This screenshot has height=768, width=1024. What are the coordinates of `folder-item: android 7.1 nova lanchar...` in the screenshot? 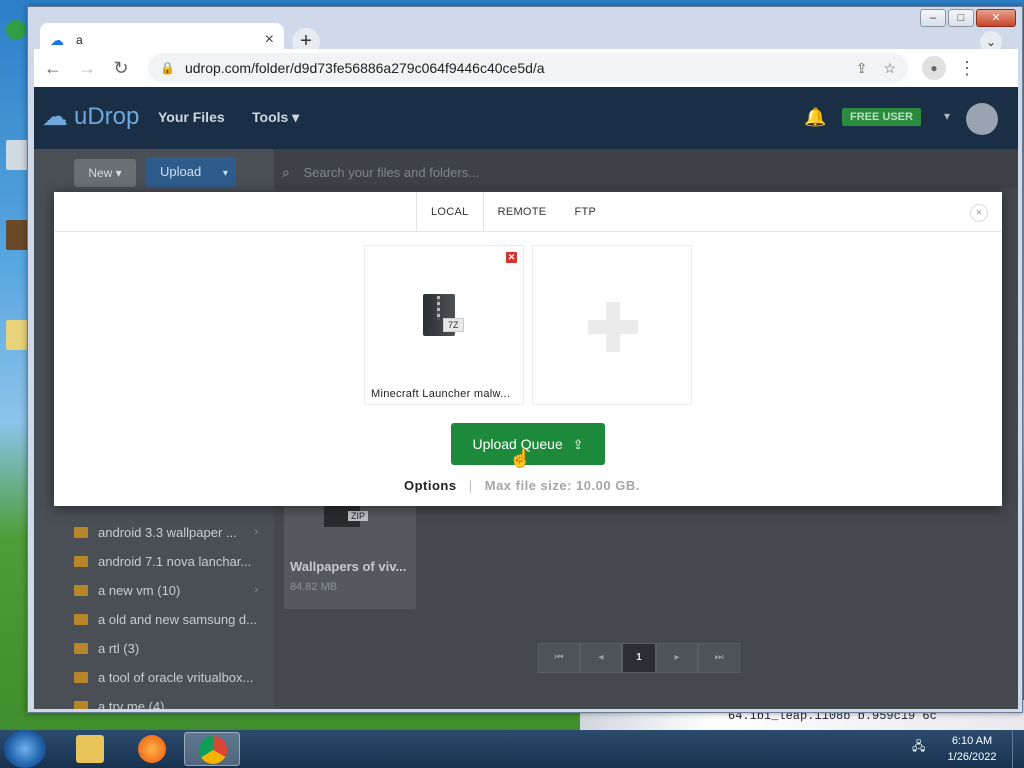 It's located at (174, 561).